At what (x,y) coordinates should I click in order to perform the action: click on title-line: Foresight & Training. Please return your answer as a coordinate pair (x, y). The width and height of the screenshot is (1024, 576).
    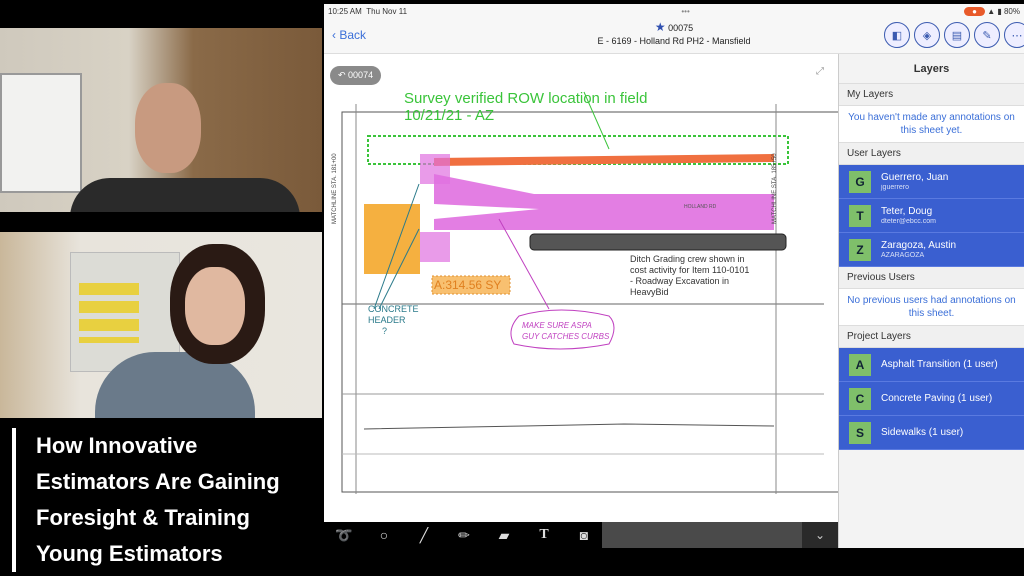
    Looking at the image, I should click on (143, 517).